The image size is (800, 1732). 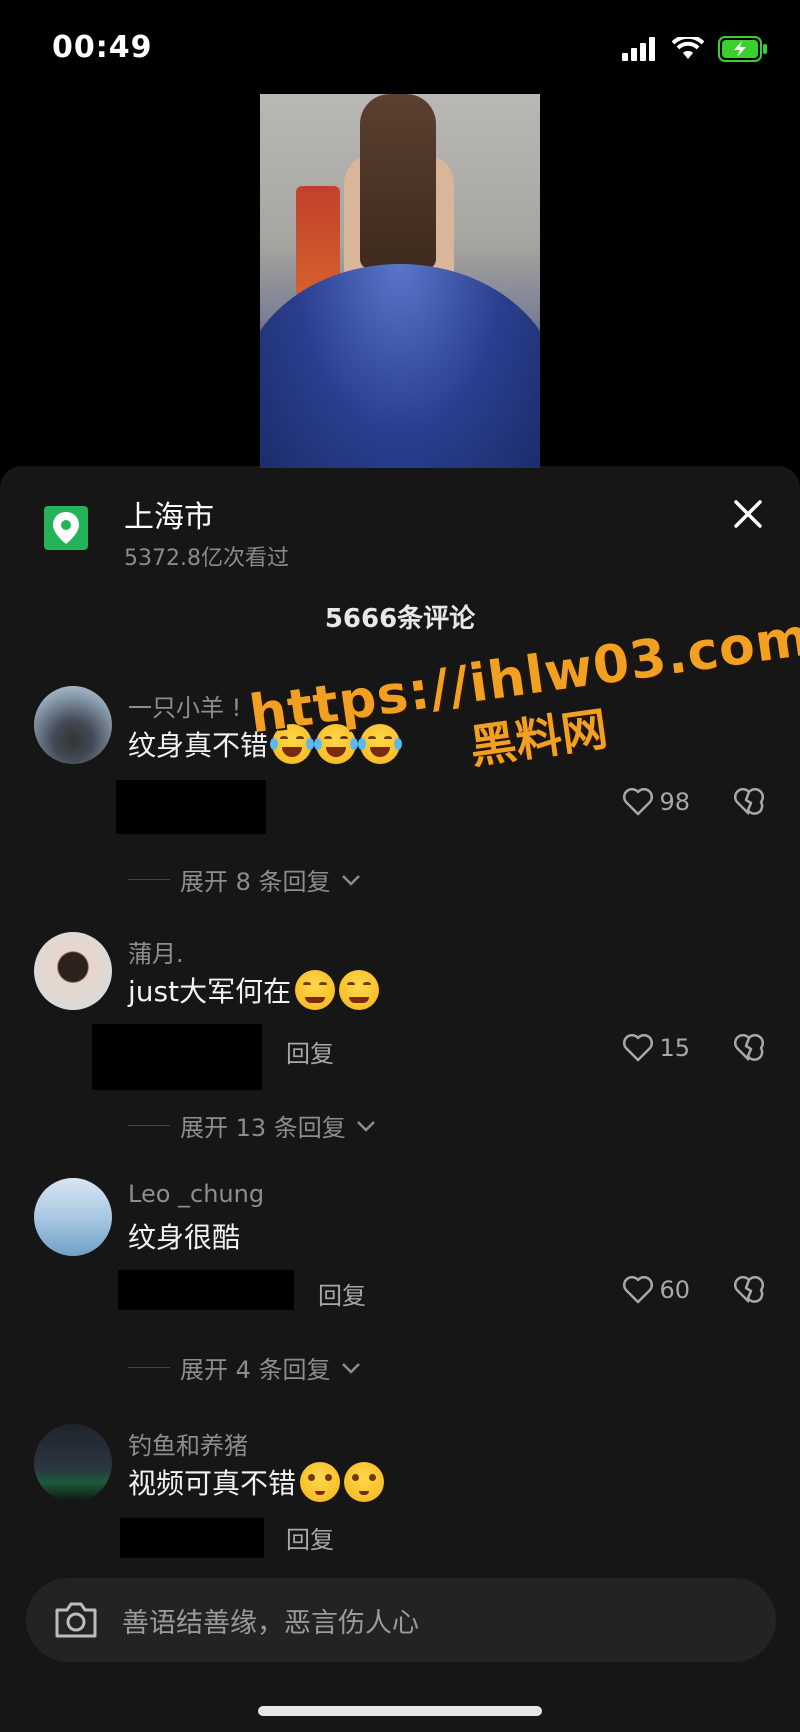 What do you see at coordinates (688, 48) in the screenshot?
I see `wifi-icon` at bounding box center [688, 48].